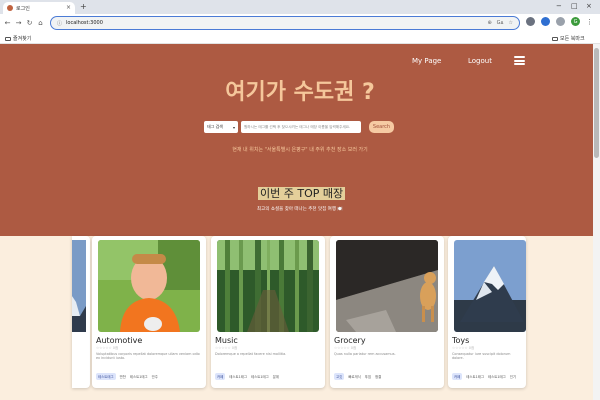 The width and height of the screenshot is (600, 400). What do you see at coordinates (545, 21) in the screenshot?
I see `sync-icon` at bounding box center [545, 21].